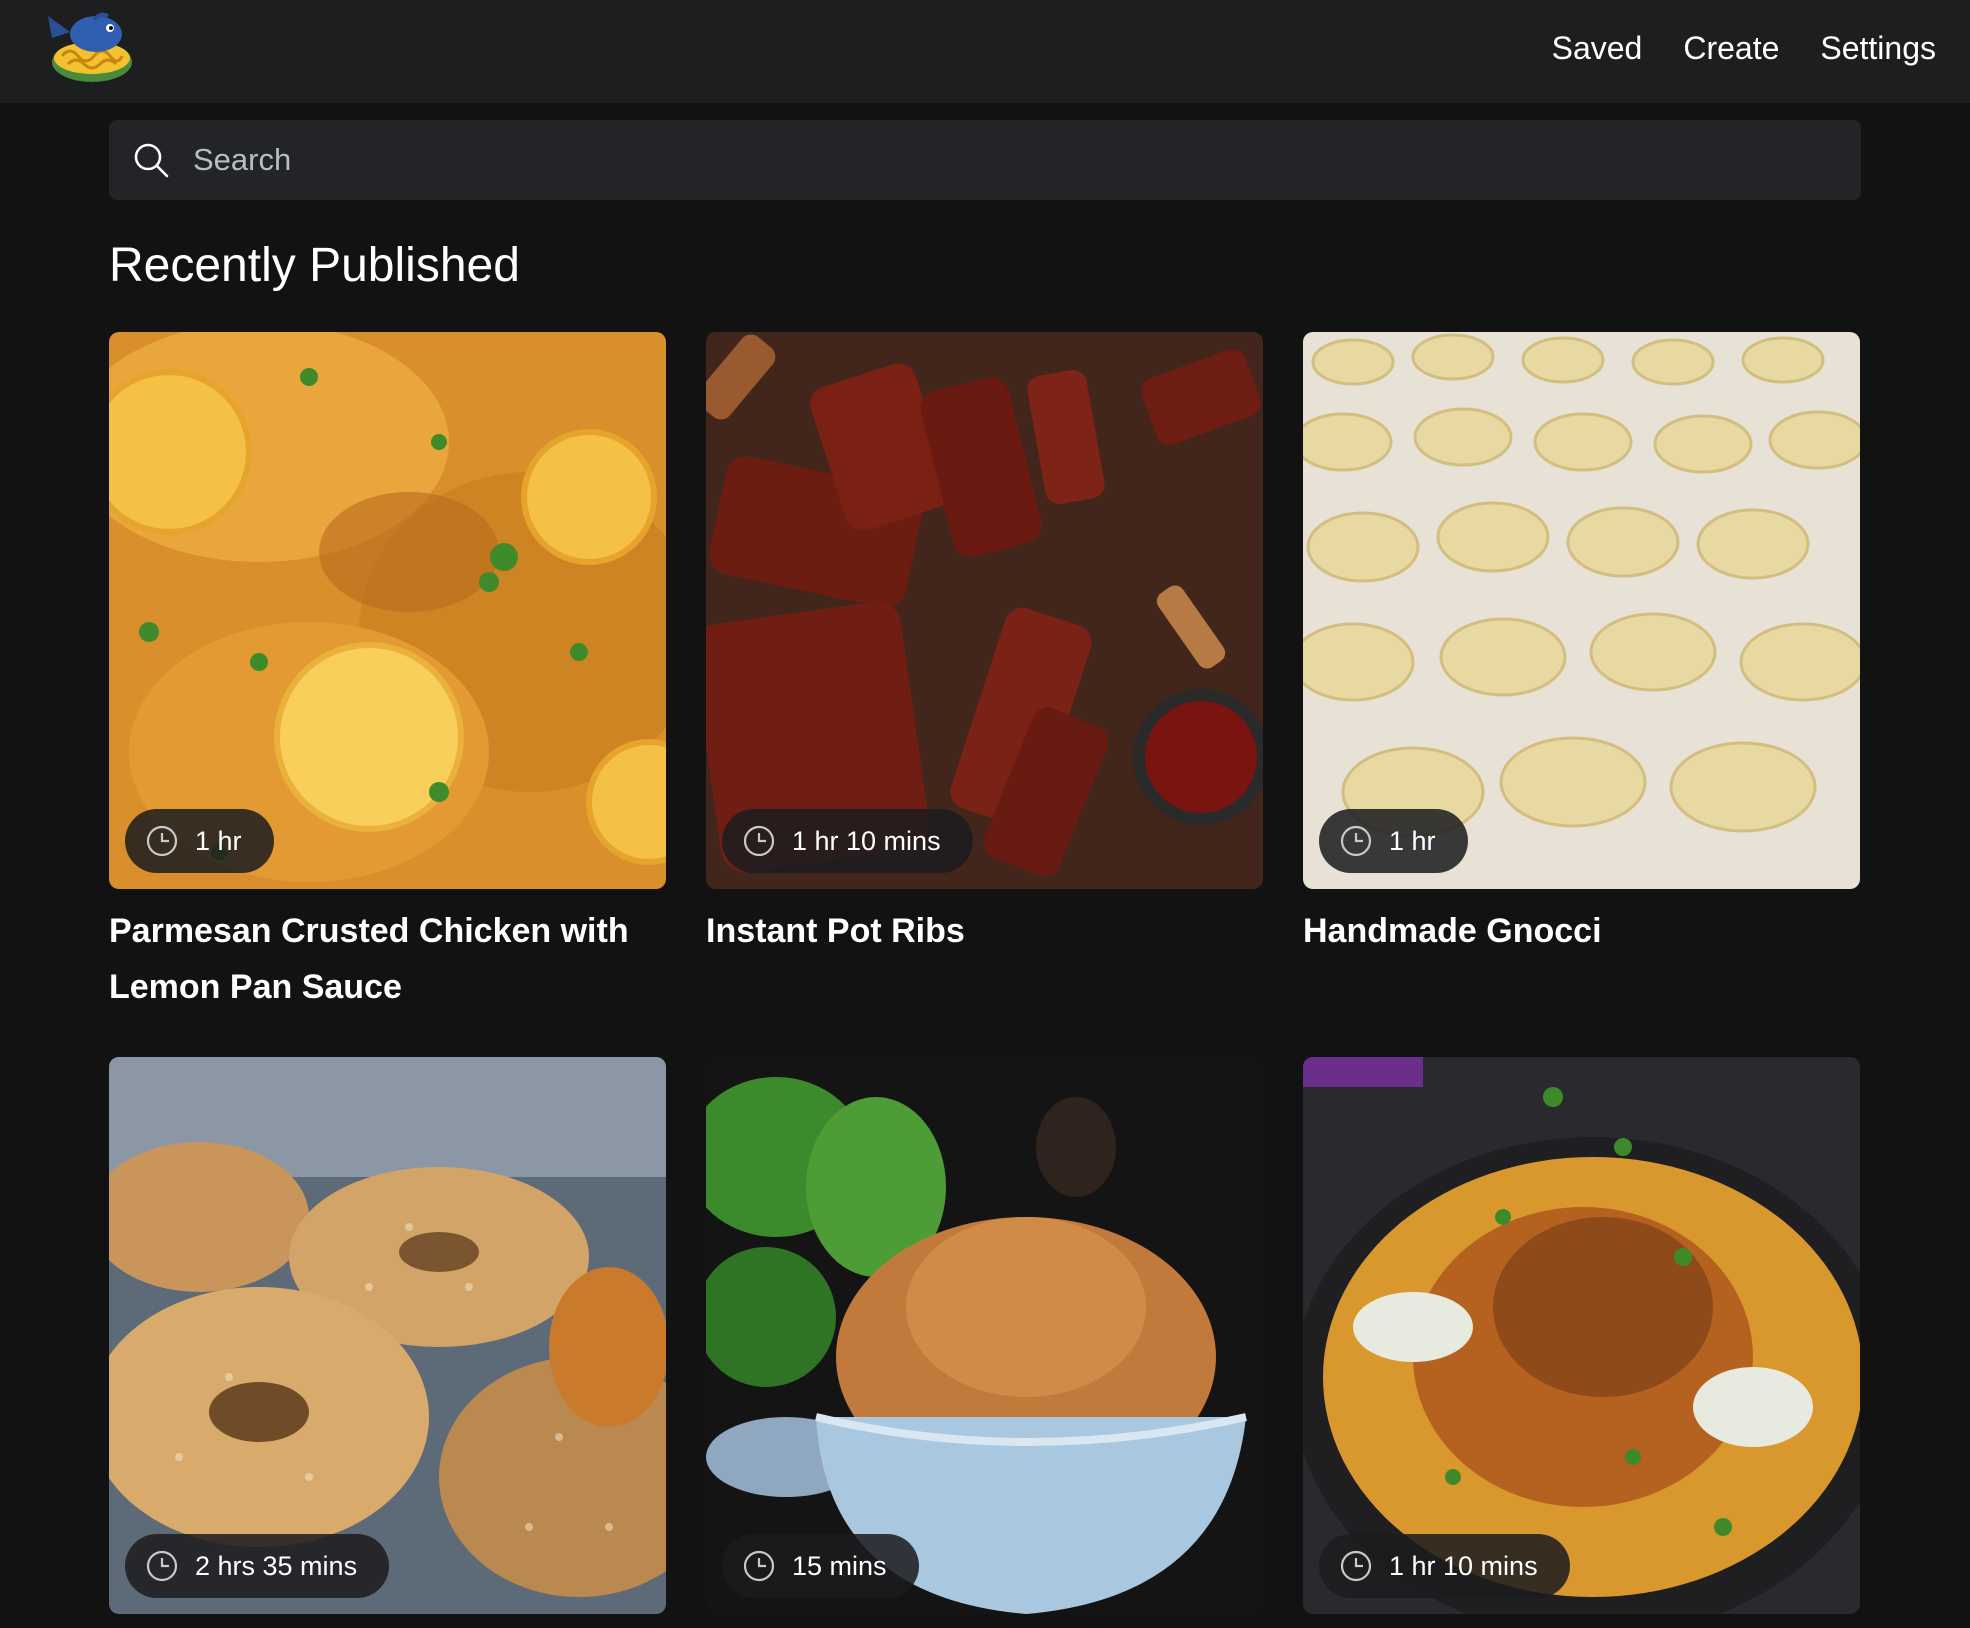 This screenshot has height=1628, width=1970. Describe the element at coordinates (387, 610) in the screenshot. I see `chicken-lemon-photo-icon: 1 hr` at that location.